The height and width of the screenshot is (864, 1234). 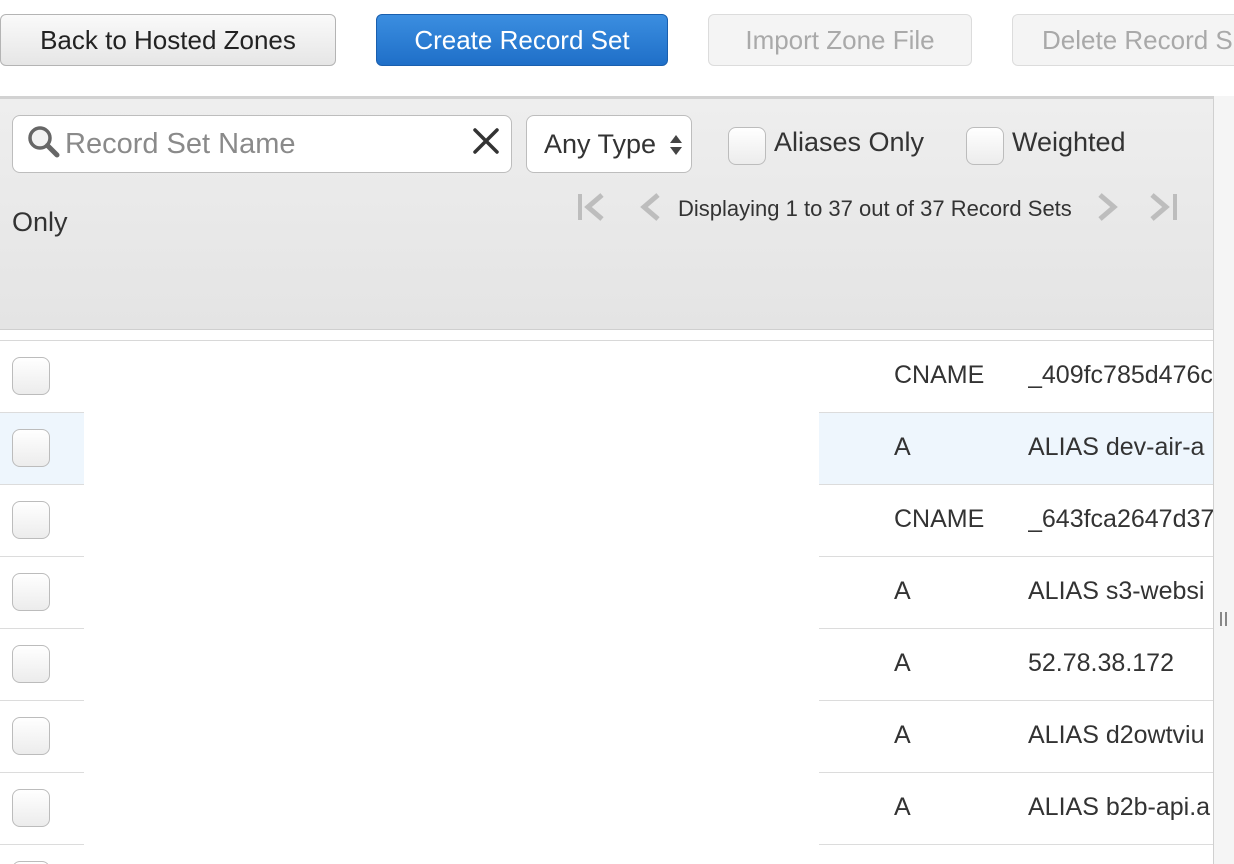 What do you see at coordinates (747, 146) in the screenshot?
I see `aliases-only-checkbox` at bounding box center [747, 146].